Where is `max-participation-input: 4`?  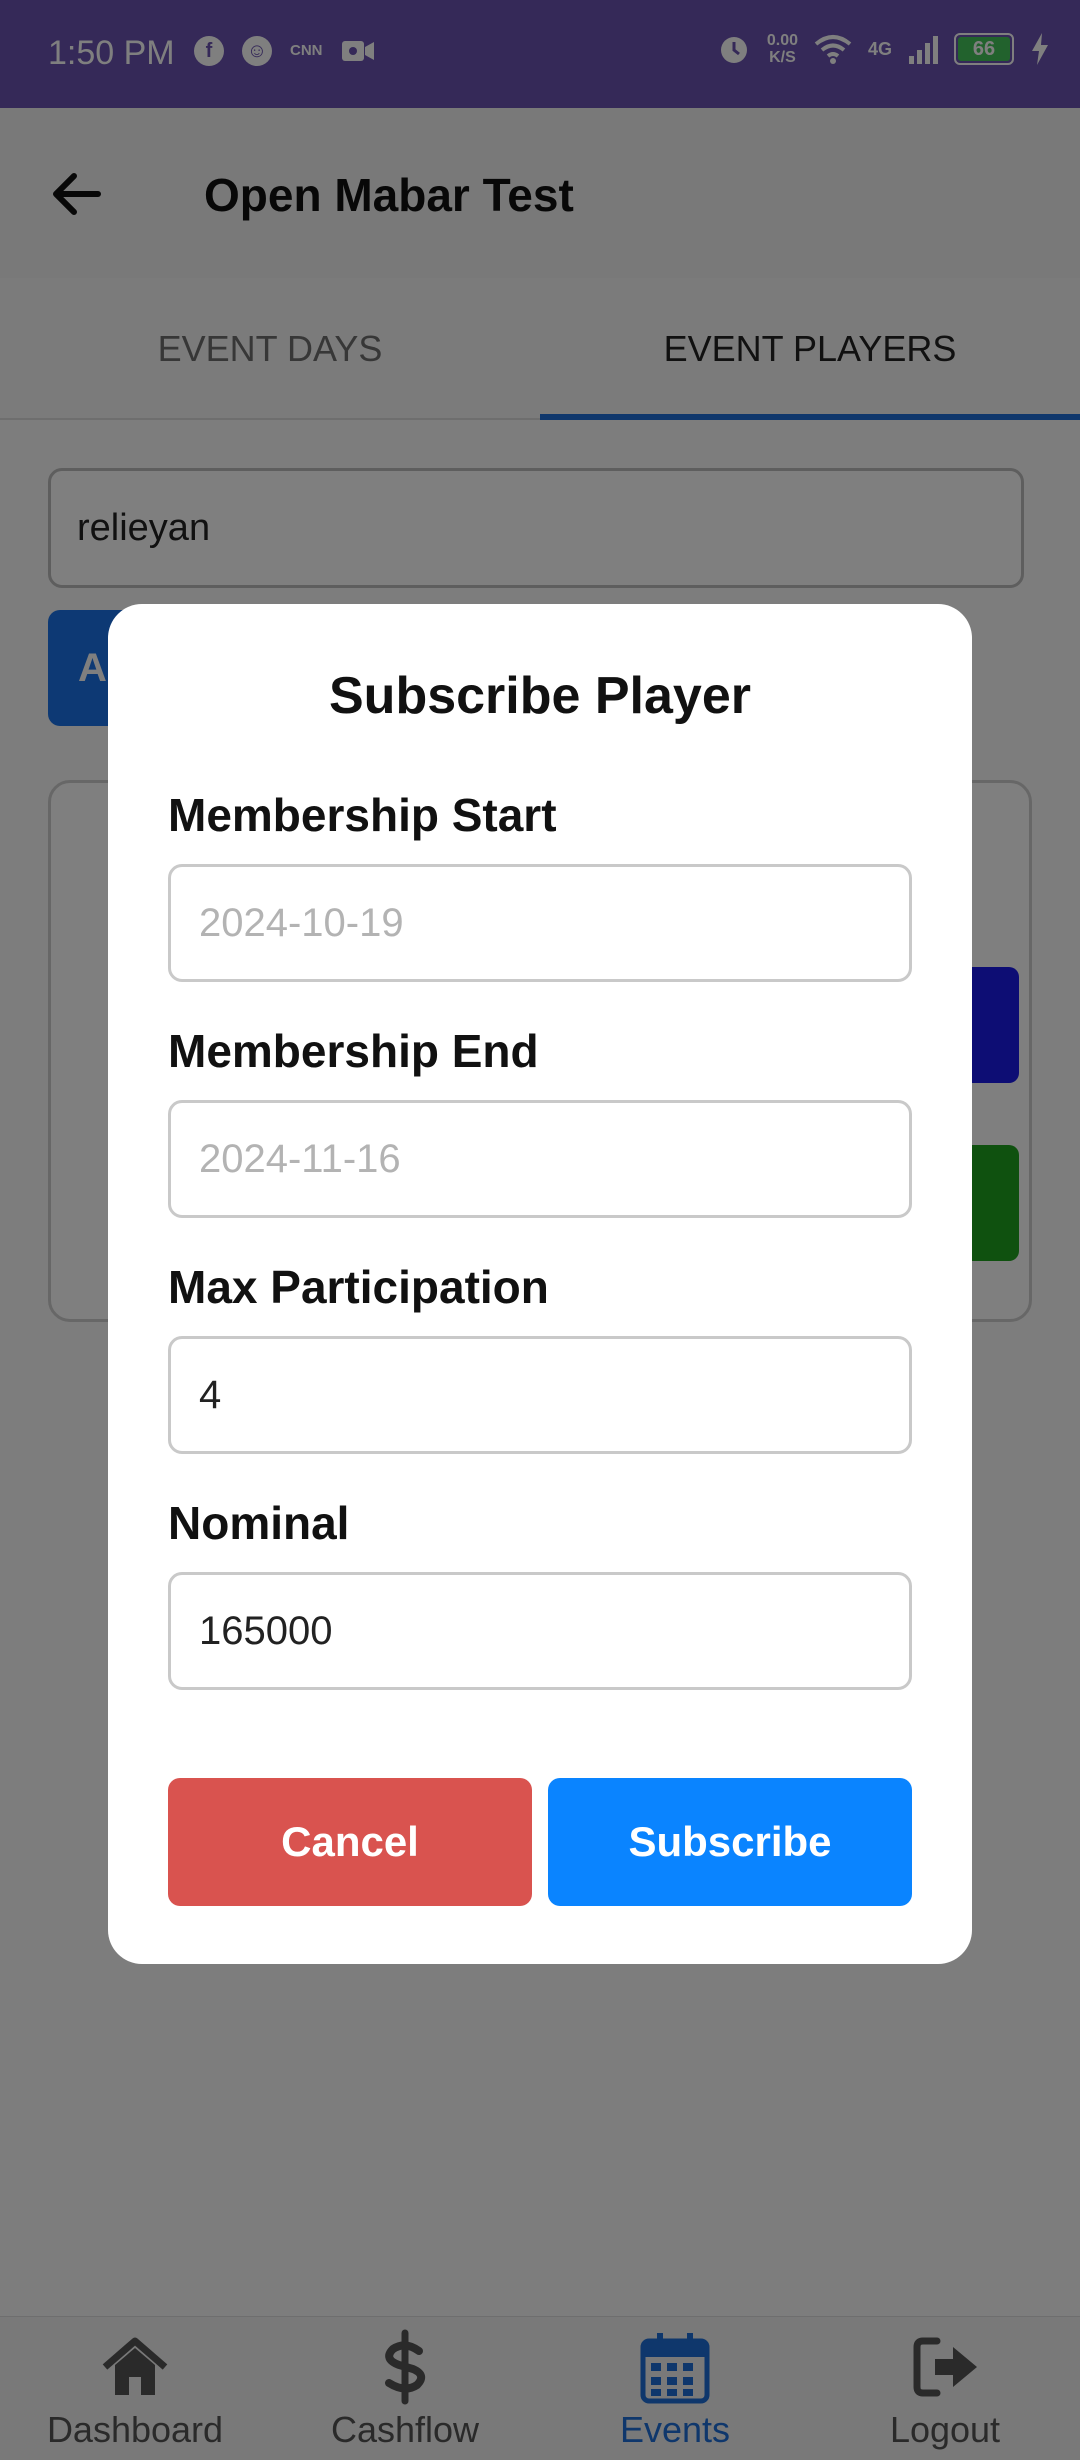
max-participation-input: 4 is located at coordinates (540, 1395).